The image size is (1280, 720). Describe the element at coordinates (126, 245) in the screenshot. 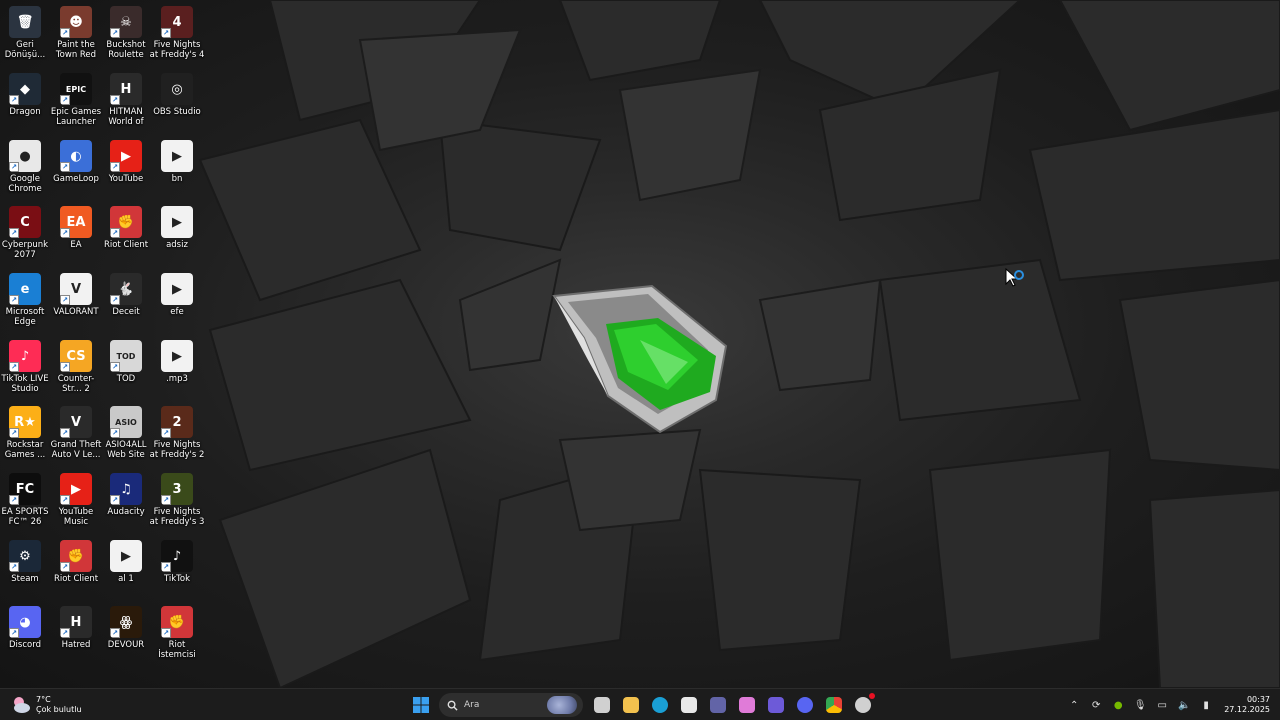

I see `desktop-shortcut-label: Riot Client` at that location.